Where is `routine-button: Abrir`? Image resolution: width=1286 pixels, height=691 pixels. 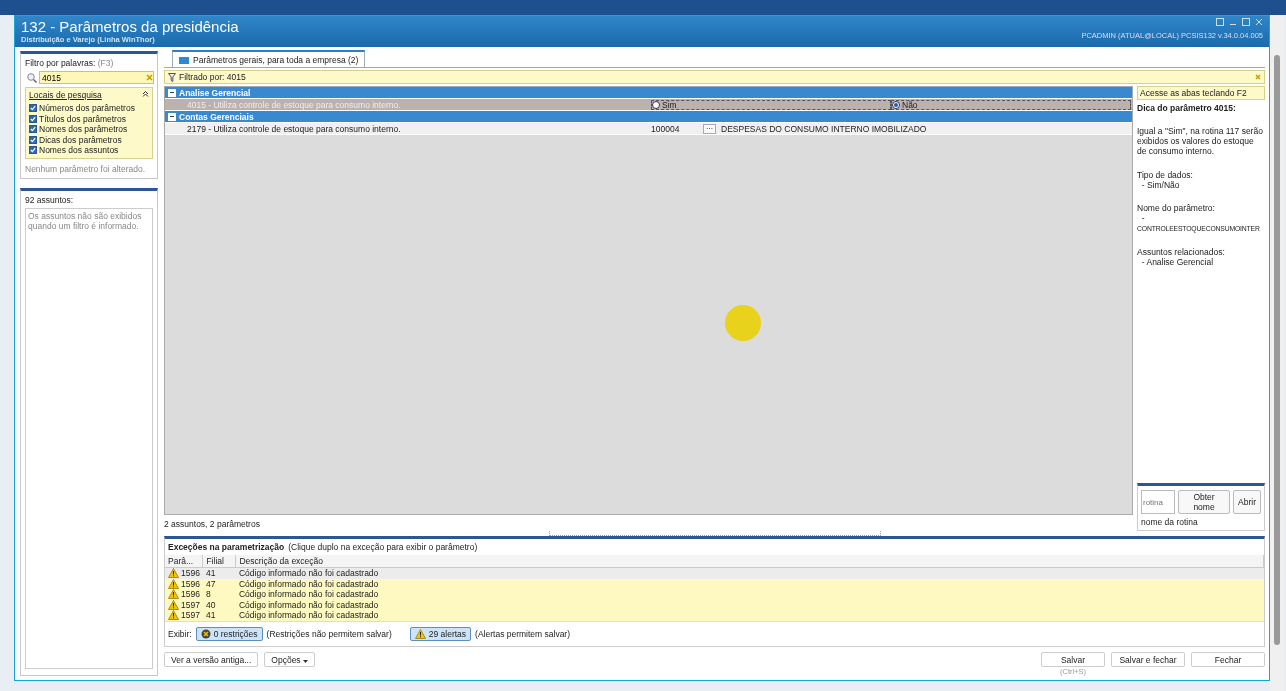 routine-button: Abrir is located at coordinates (1247, 502).